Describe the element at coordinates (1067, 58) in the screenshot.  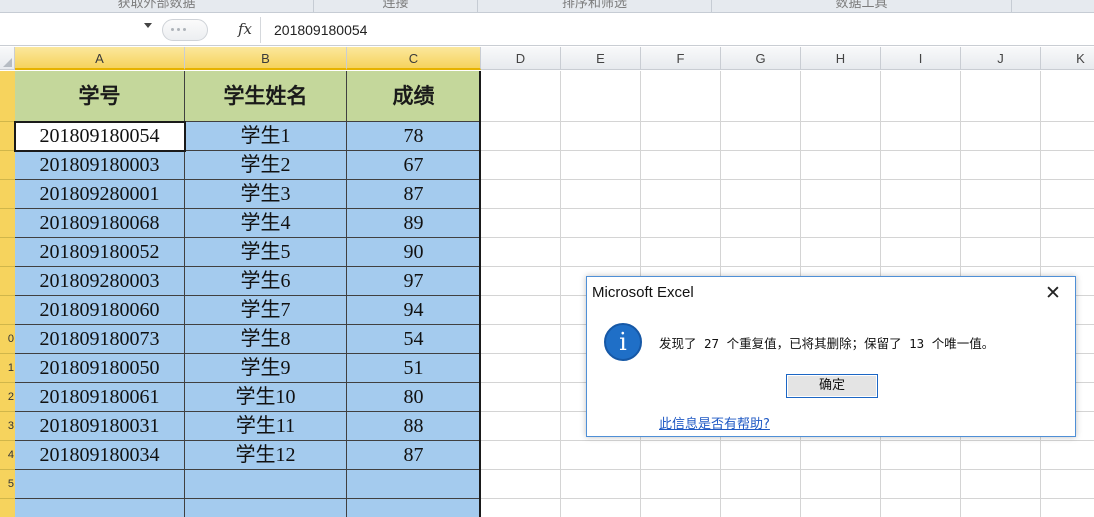
I see `column-header-k: K` at that location.